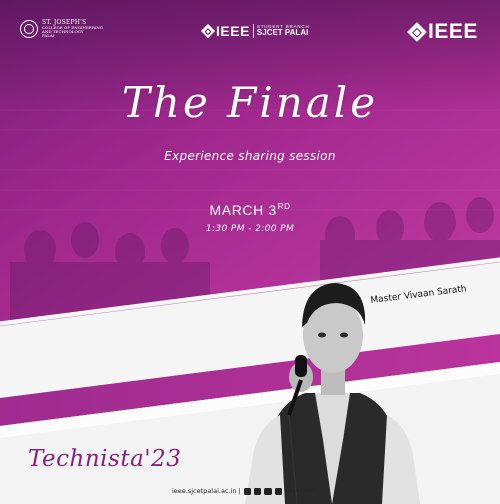 The height and width of the screenshot is (504, 500). I want to click on ieee-logo: IEEE, so click(442, 32).